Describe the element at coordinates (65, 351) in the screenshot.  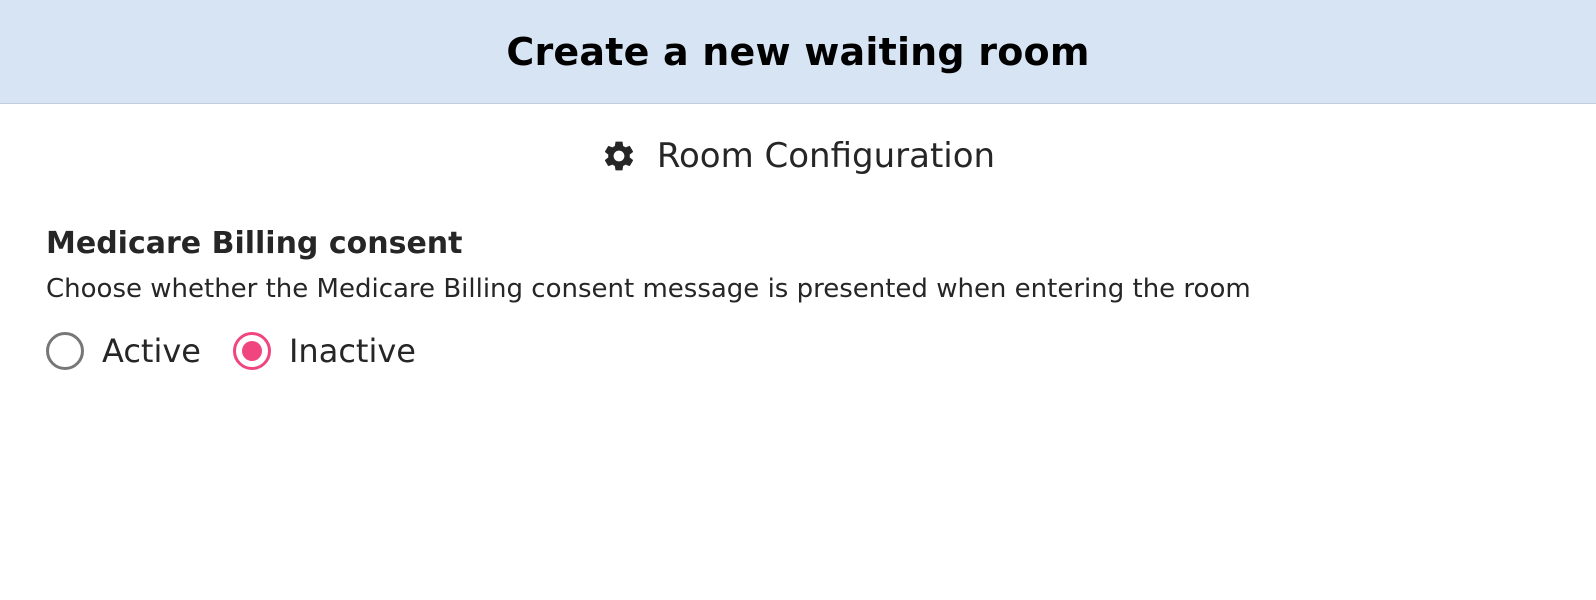
I see `active-radio-button` at that location.